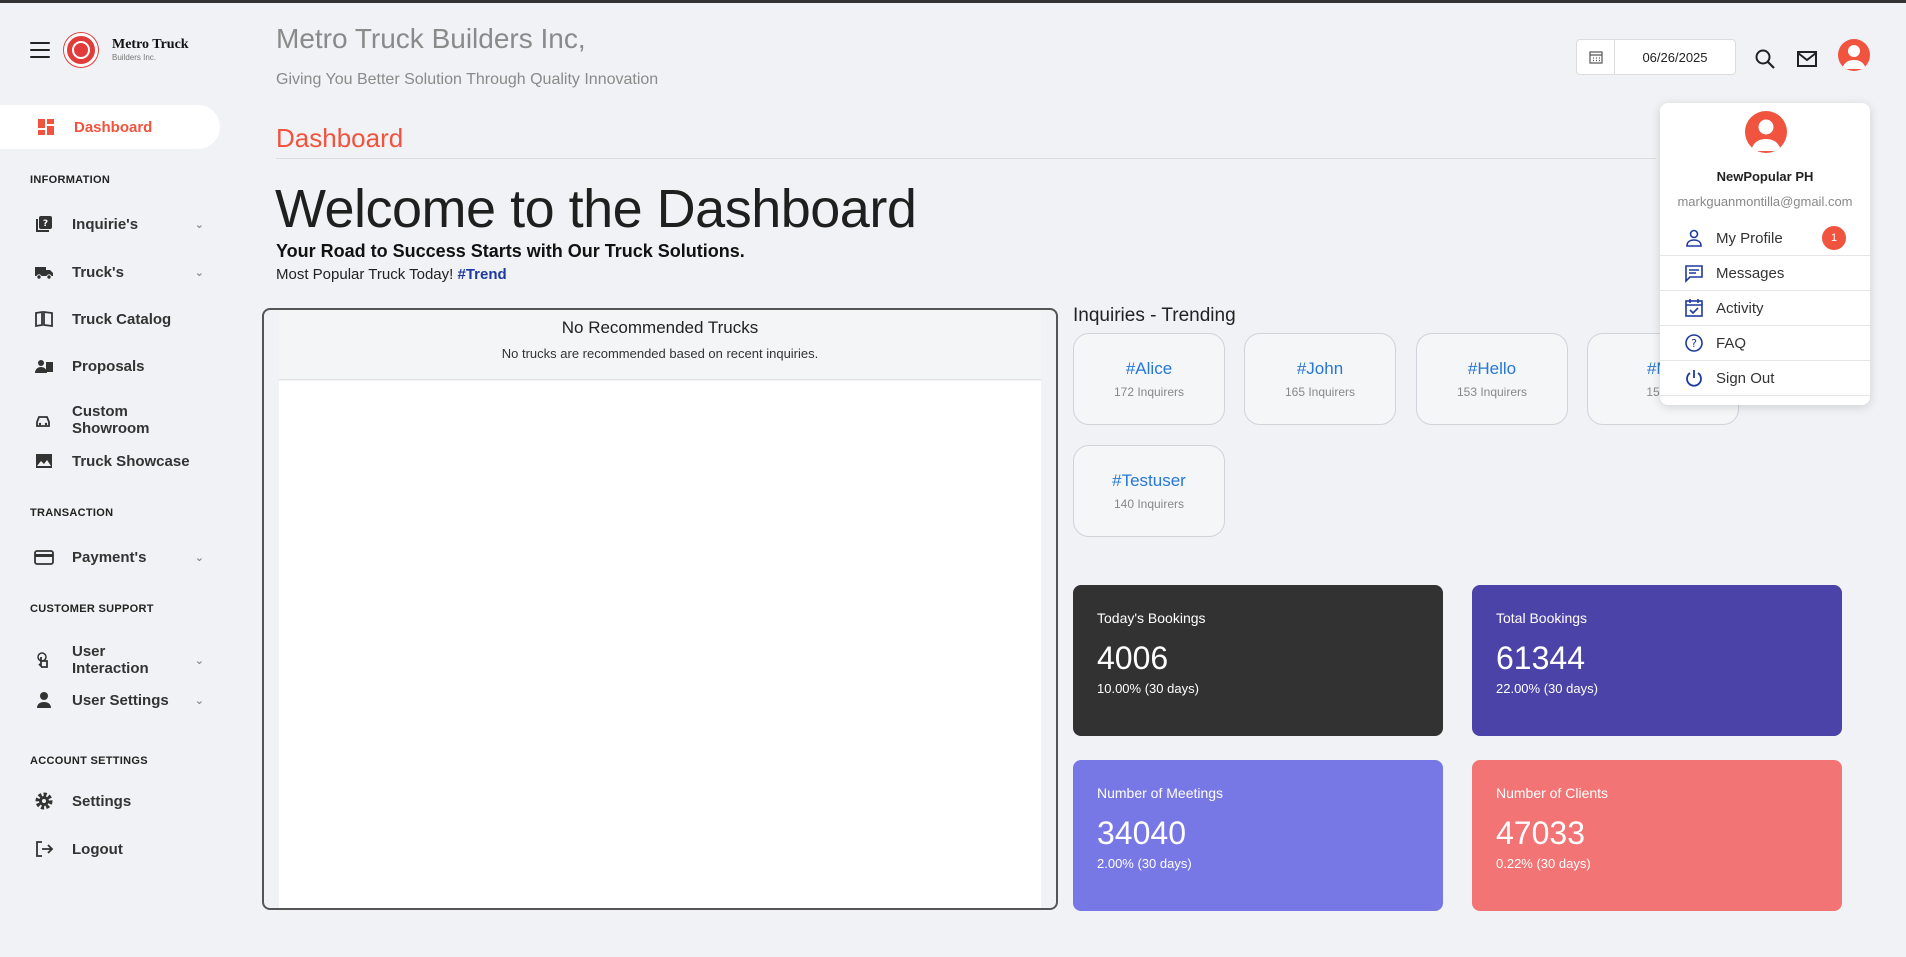 The width and height of the screenshot is (1906, 957). What do you see at coordinates (1543, 863) in the screenshot?
I see `stat-change: 0.22% (30 days)` at bounding box center [1543, 863].